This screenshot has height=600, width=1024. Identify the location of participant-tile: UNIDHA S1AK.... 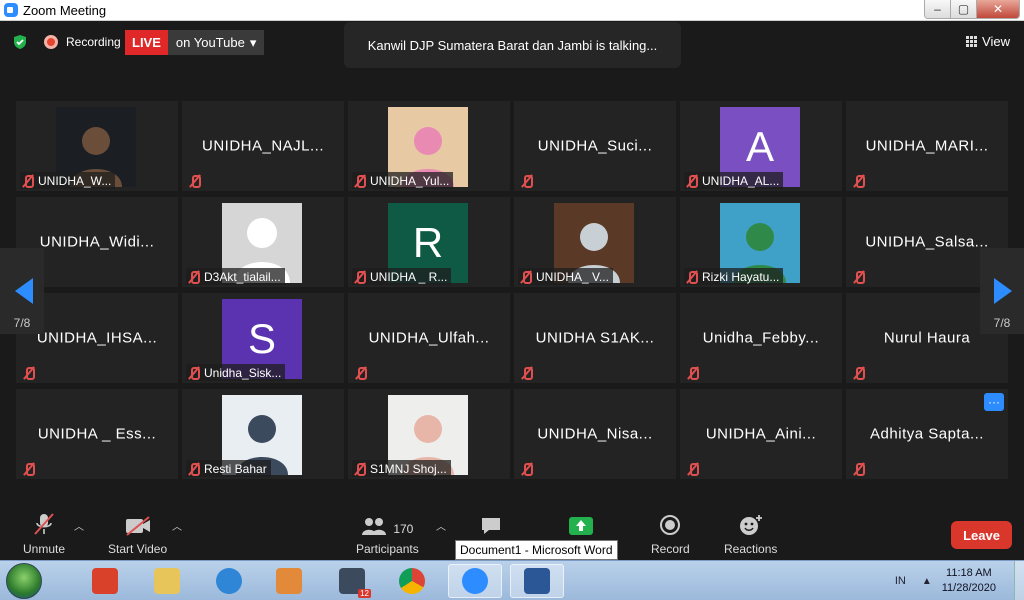
(595, 338).